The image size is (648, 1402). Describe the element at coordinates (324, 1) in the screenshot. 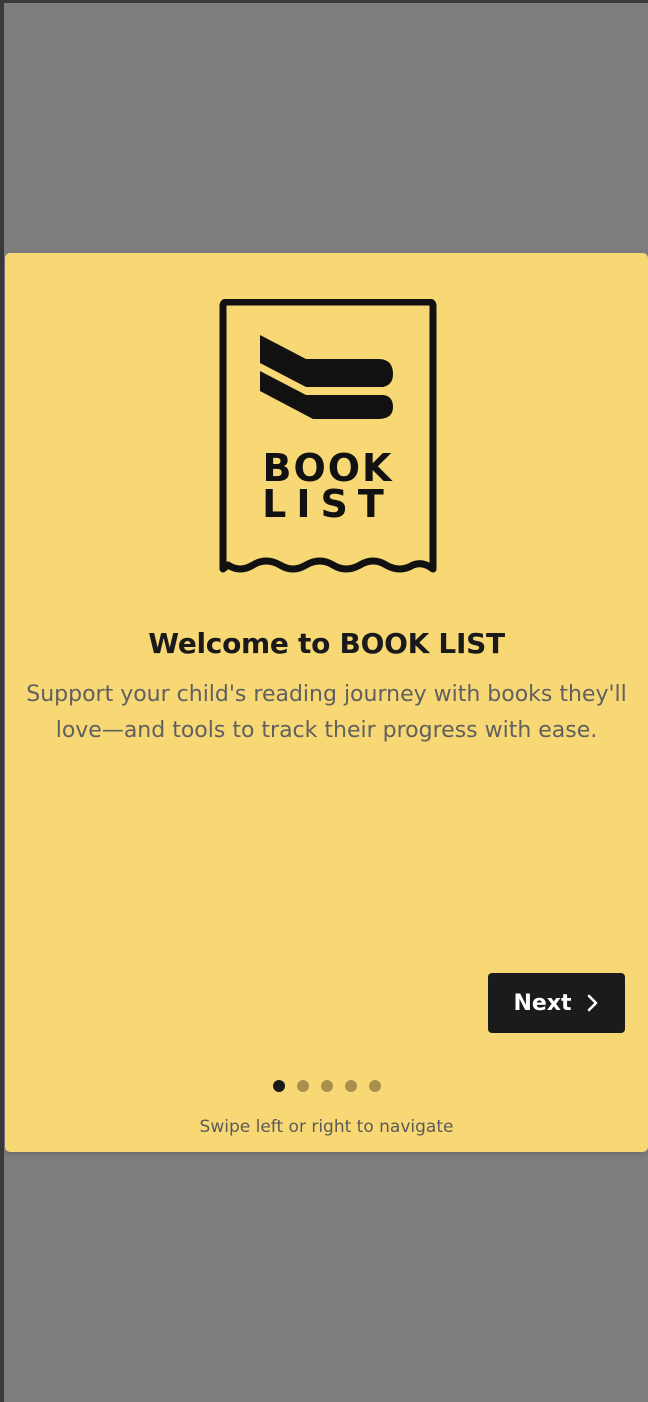

I see `window-top-border` at that location.